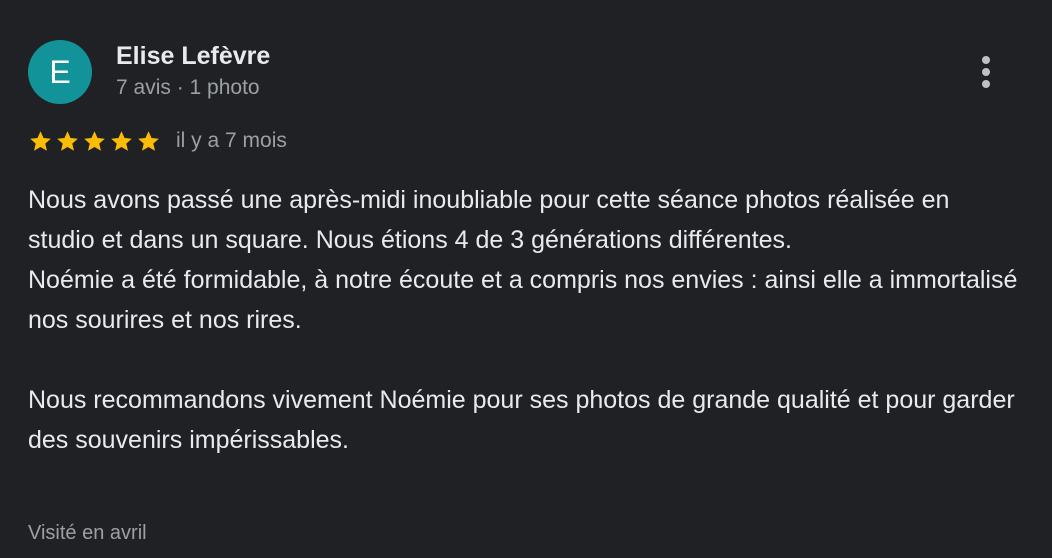 This screenshot has width=1052, height=558. What do you see at coordinates (193, 56) in the screenshot?
I see `reviewer-name: Elise Lefèvre` at bounding box center [193, 56].